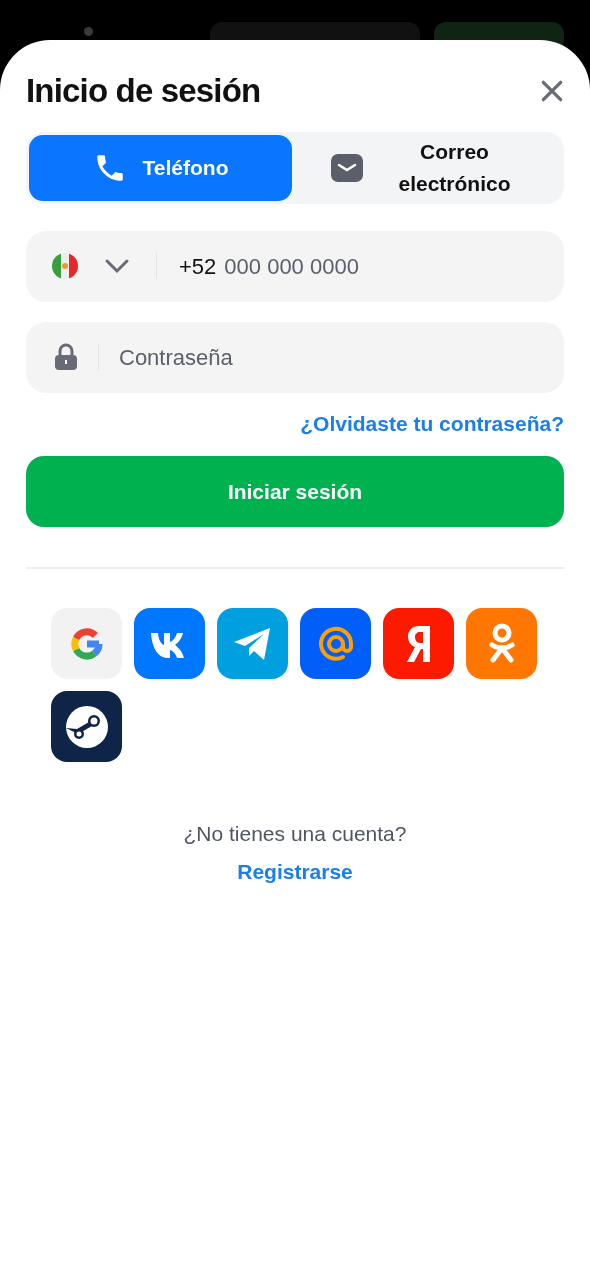  I want to click on steam-logo-icon, so click(86, 726).